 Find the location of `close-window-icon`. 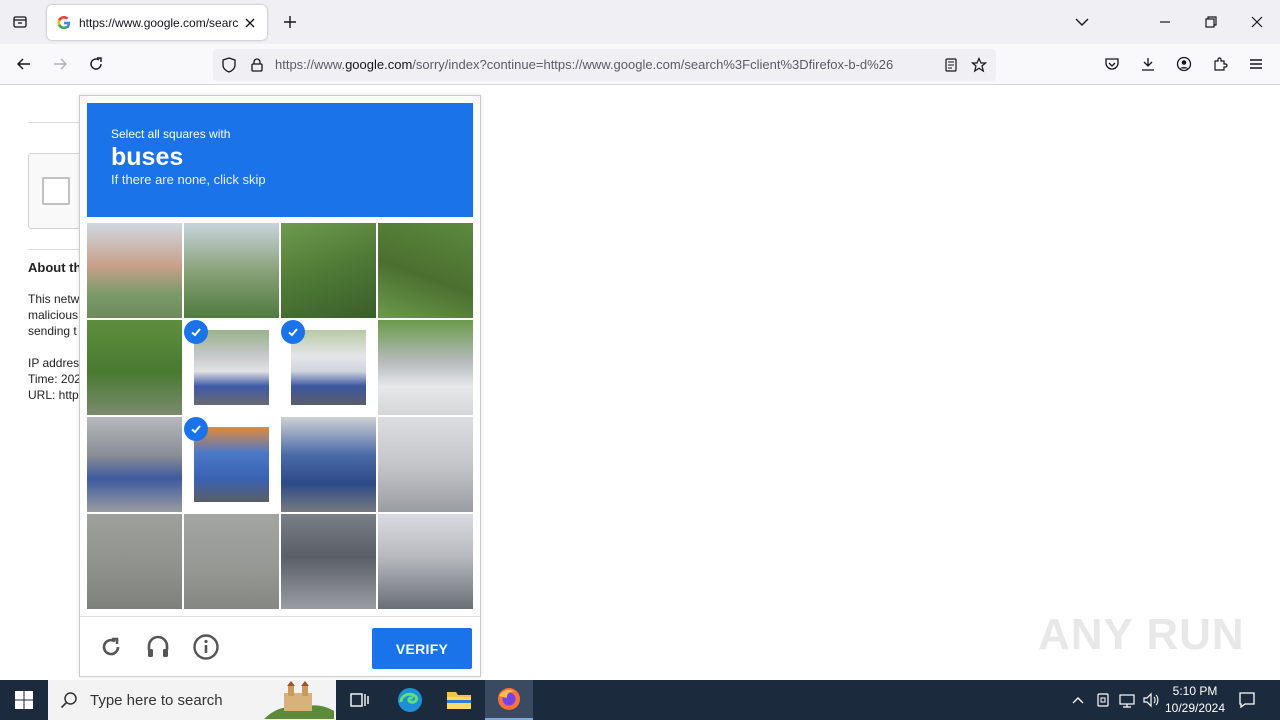

close-window-icon is located at coordinates (1257, 22).